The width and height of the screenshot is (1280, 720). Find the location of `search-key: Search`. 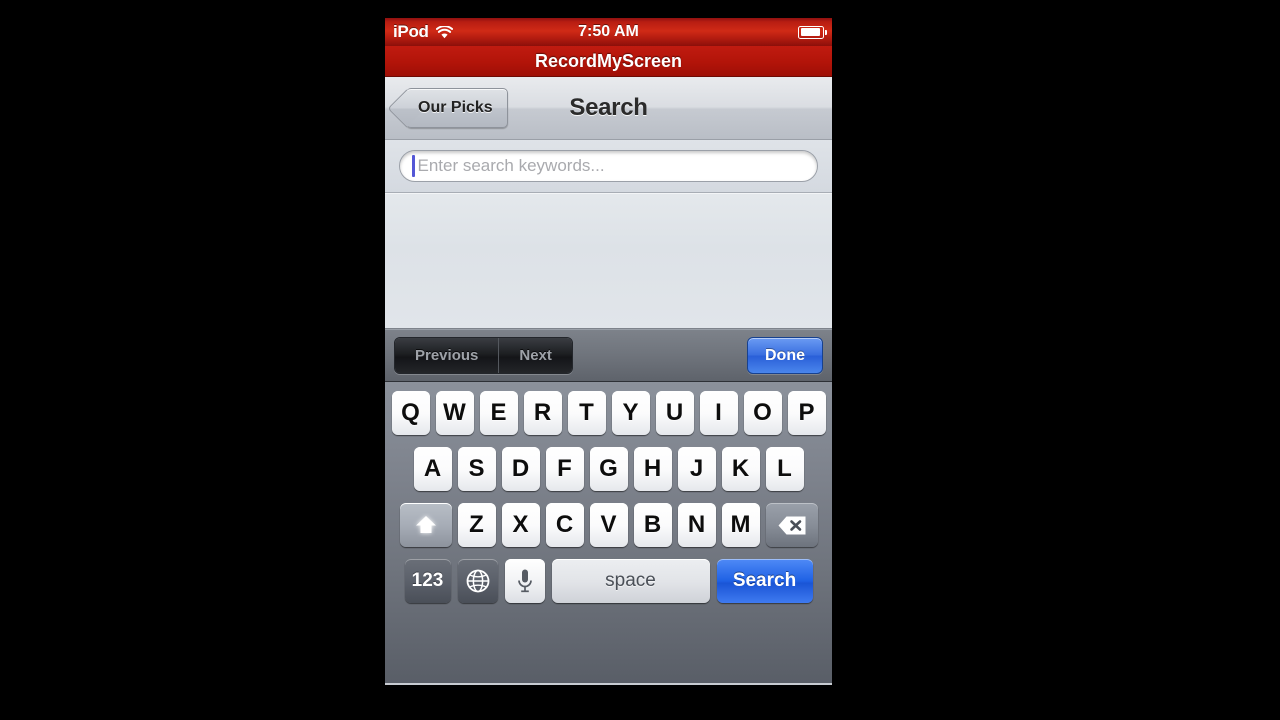

search-key: Search is located at coordinates (764, 581).